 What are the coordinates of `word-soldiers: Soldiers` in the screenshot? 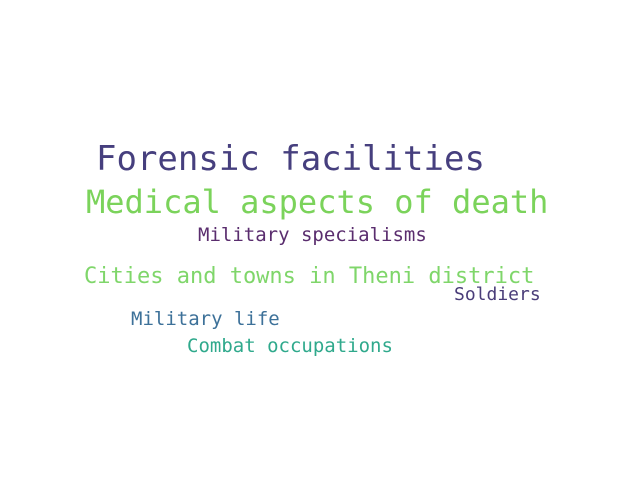 It's located at (497, 294).